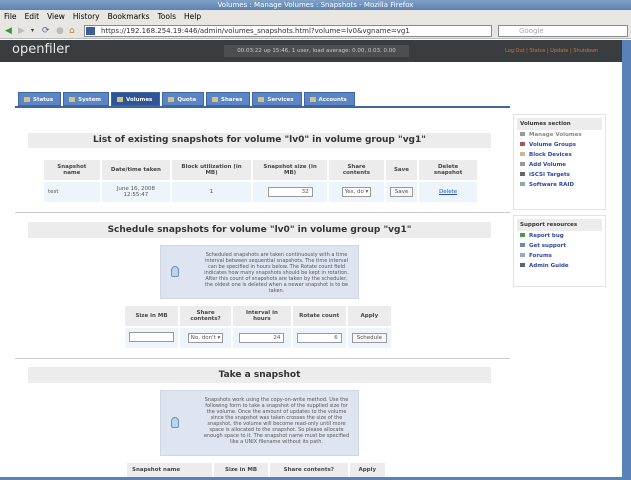  Describe the element at coordinates (559, 246) in the screenshot. I see `sidebar-item-get-support: Get support` at that location.